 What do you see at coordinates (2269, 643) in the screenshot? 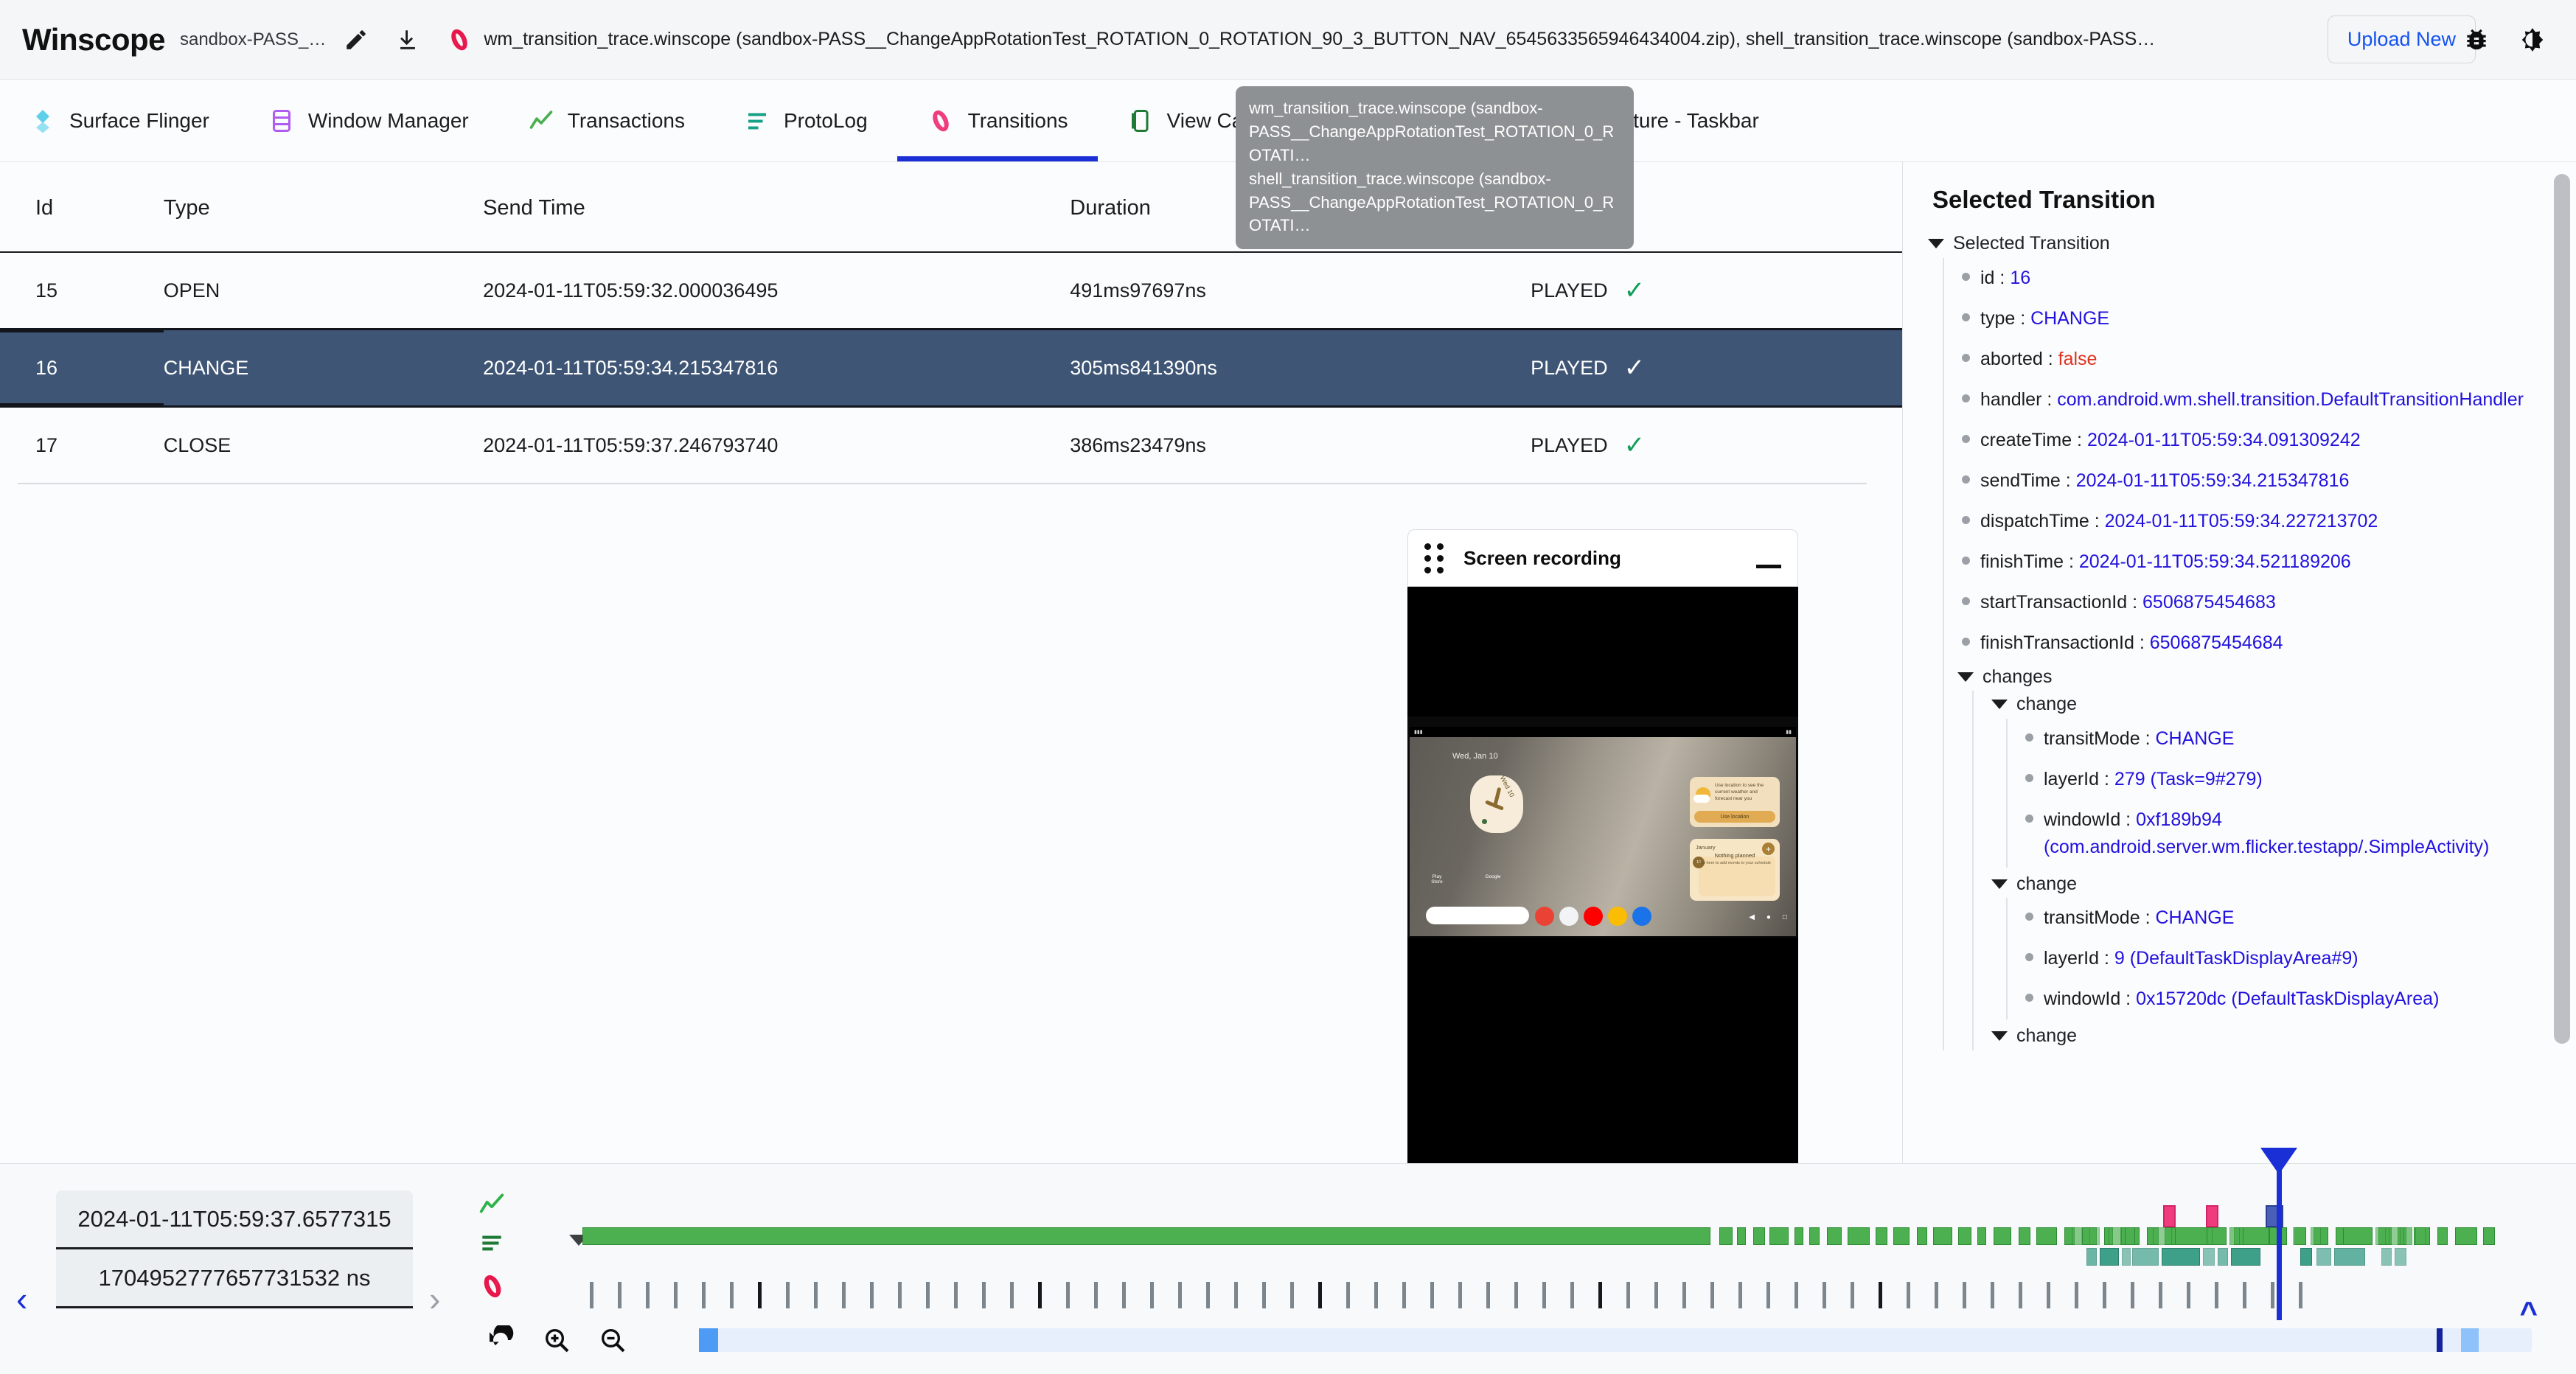
I see `property-row: finishTransactionId : 6506875454684` at bounding box center [2269, 643].